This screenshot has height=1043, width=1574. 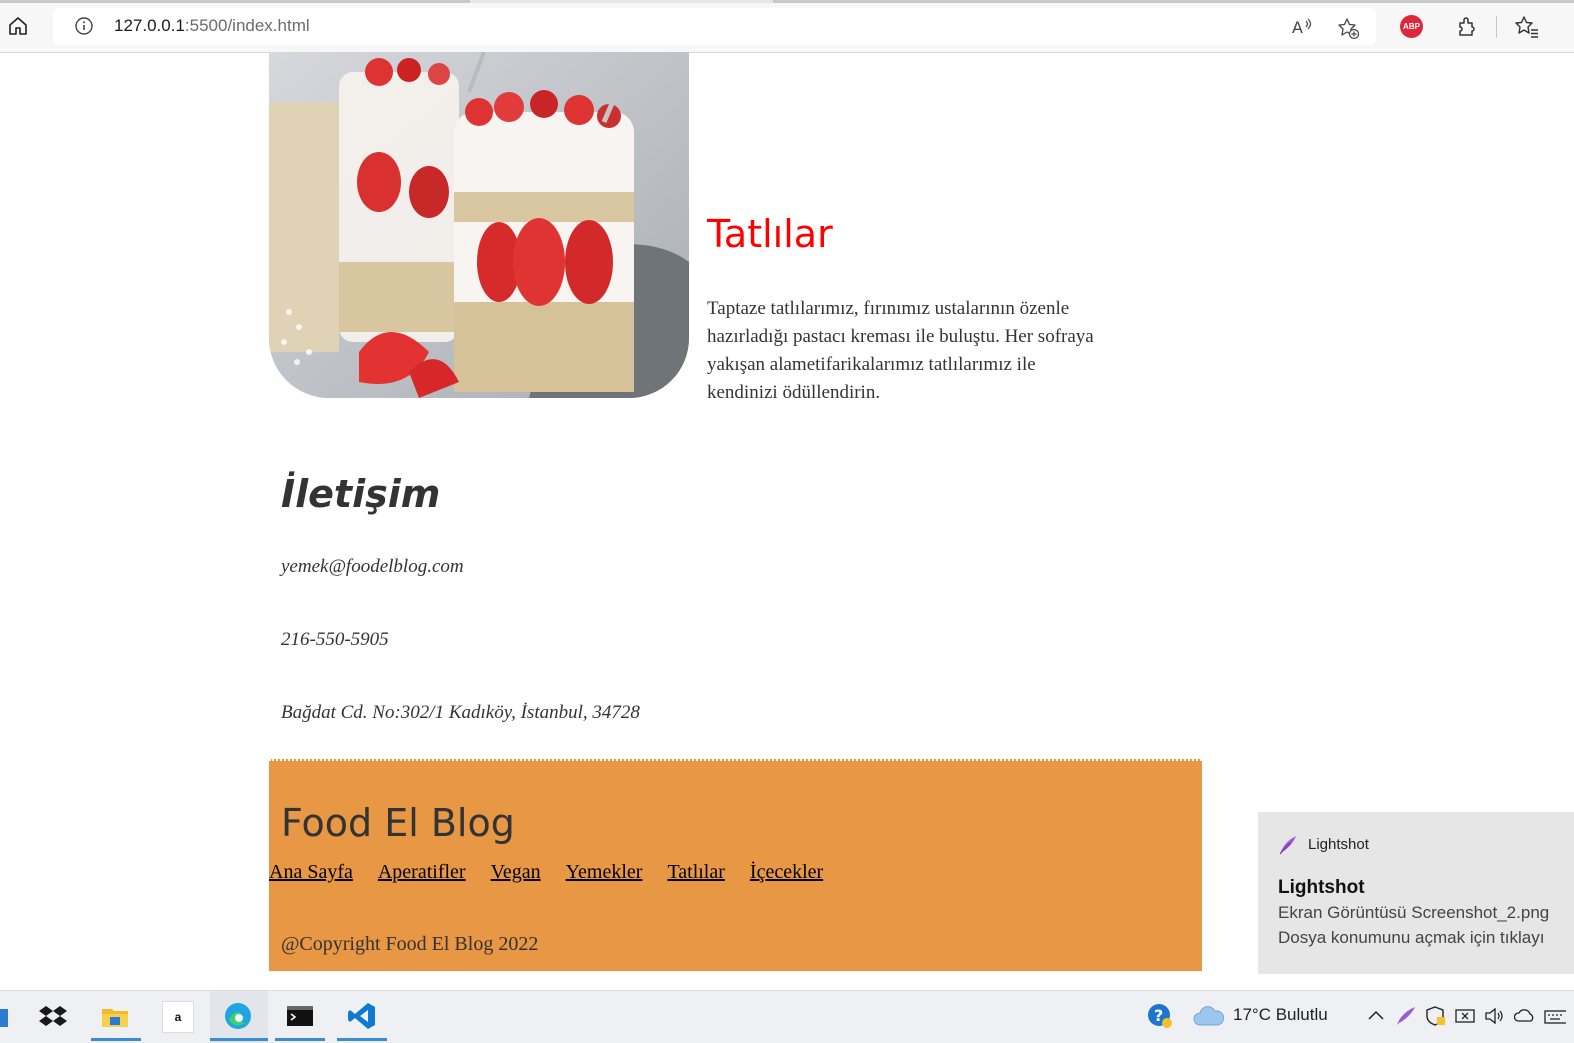 I want to click on copyright-text: @Copyright Food El Blog 2022, so click(x=410, y=944).